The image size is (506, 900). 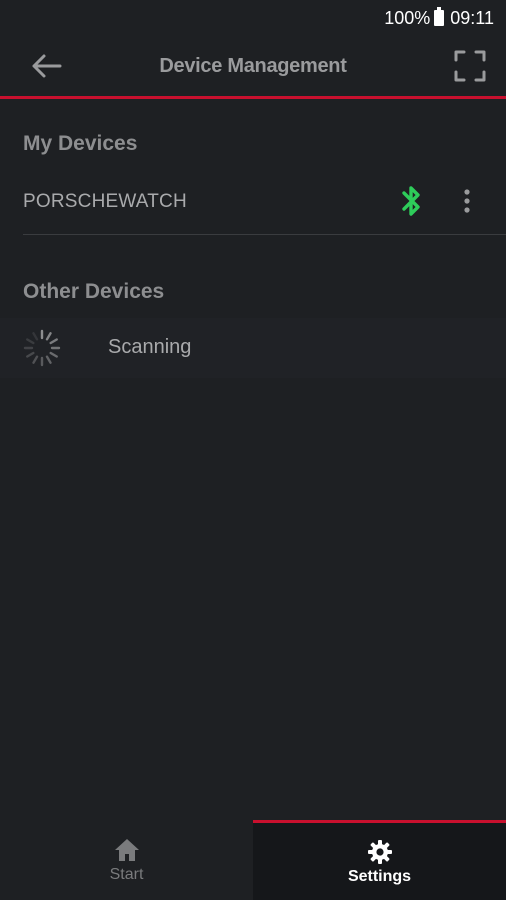 I want to click on status-bar: 100% 09:11, so click(x=253, y=18).